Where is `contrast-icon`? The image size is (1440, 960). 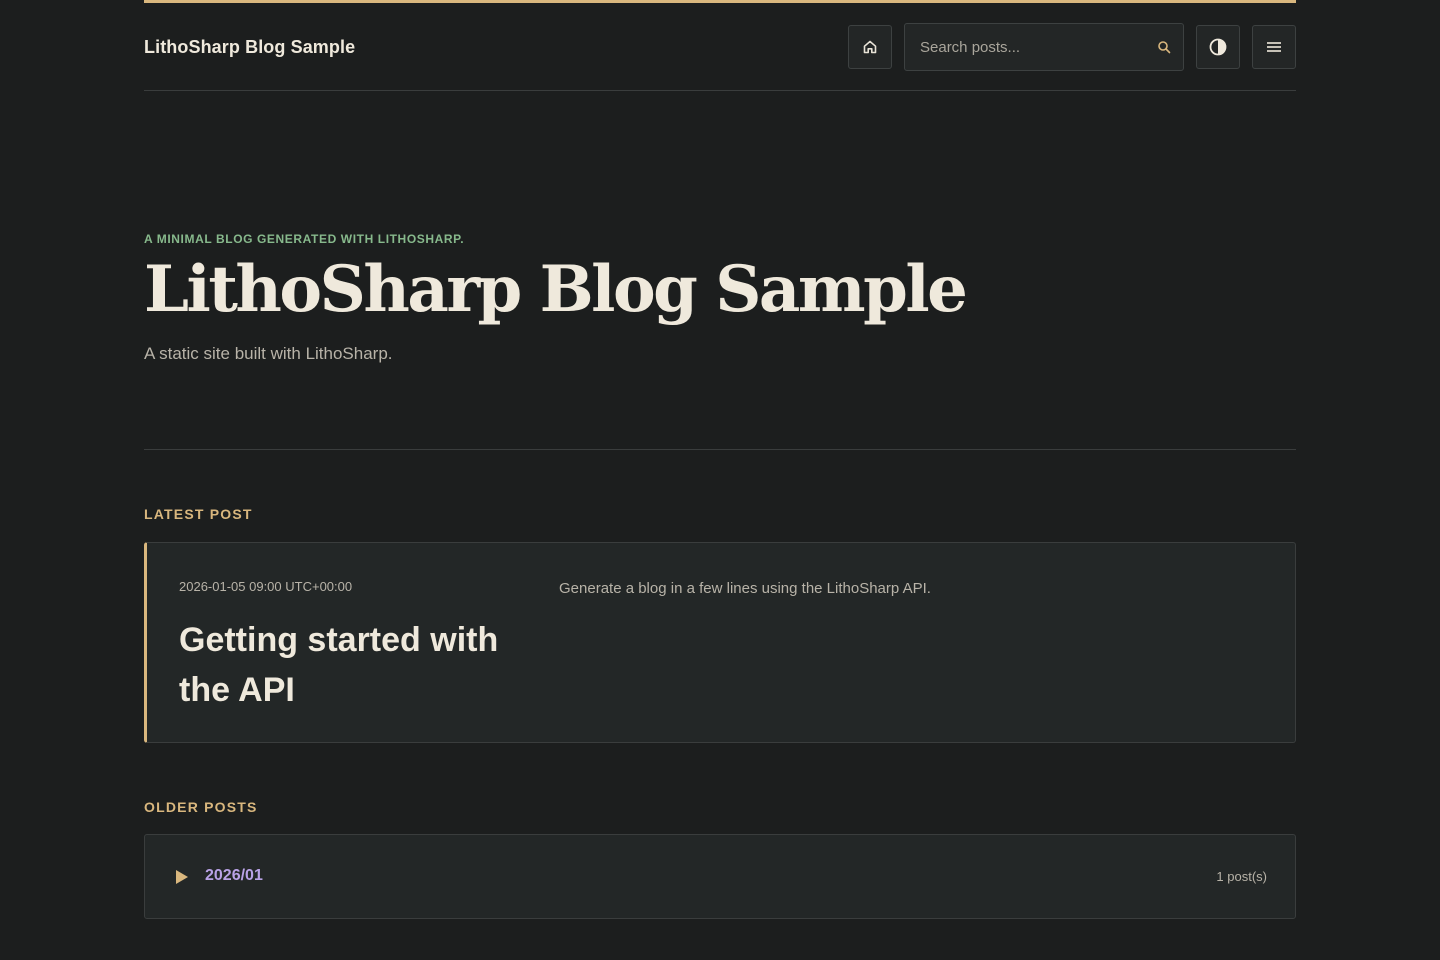 contrast-icon is located at coordinates (1218, 47).